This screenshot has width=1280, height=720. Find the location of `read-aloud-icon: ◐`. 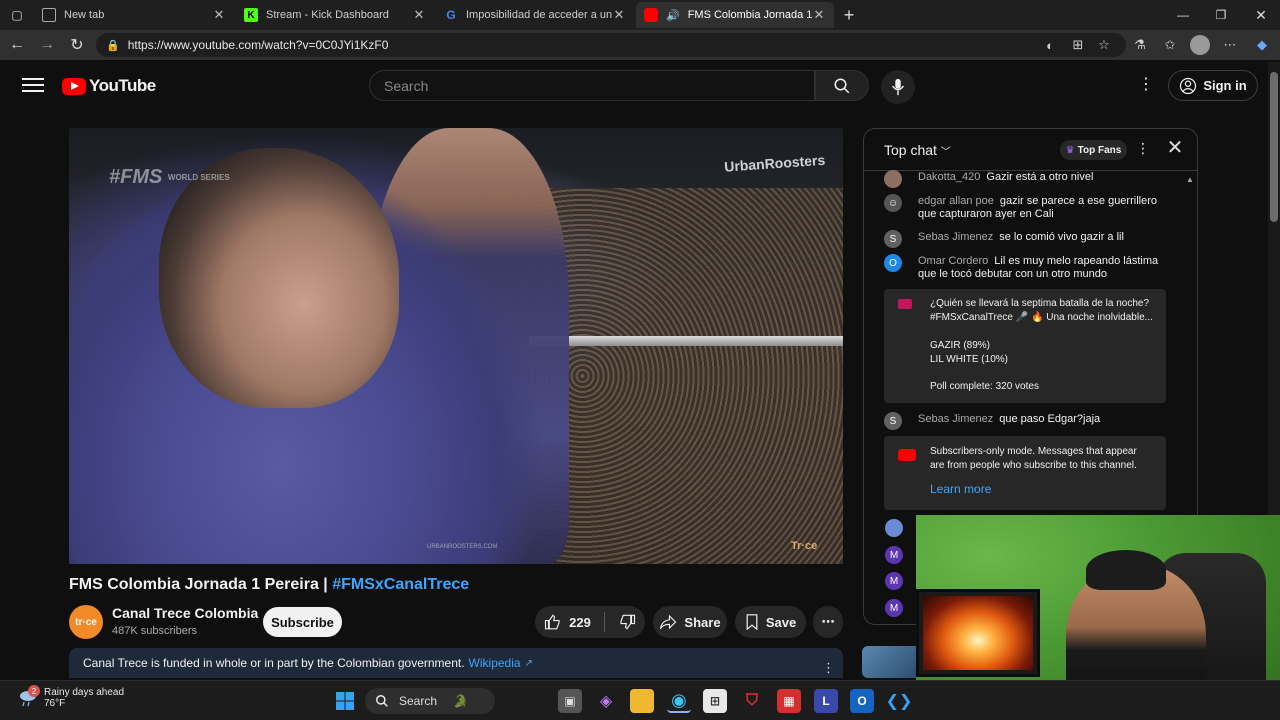

read-aloud-icon: ◐ is located at coordinates (1050, 45).